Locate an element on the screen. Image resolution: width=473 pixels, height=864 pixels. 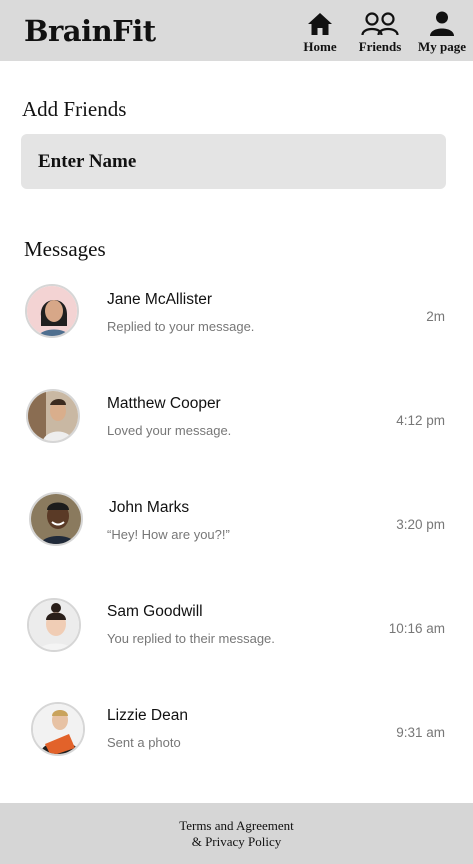
message-time: 9:31 am is located at coordinates (420, 732).